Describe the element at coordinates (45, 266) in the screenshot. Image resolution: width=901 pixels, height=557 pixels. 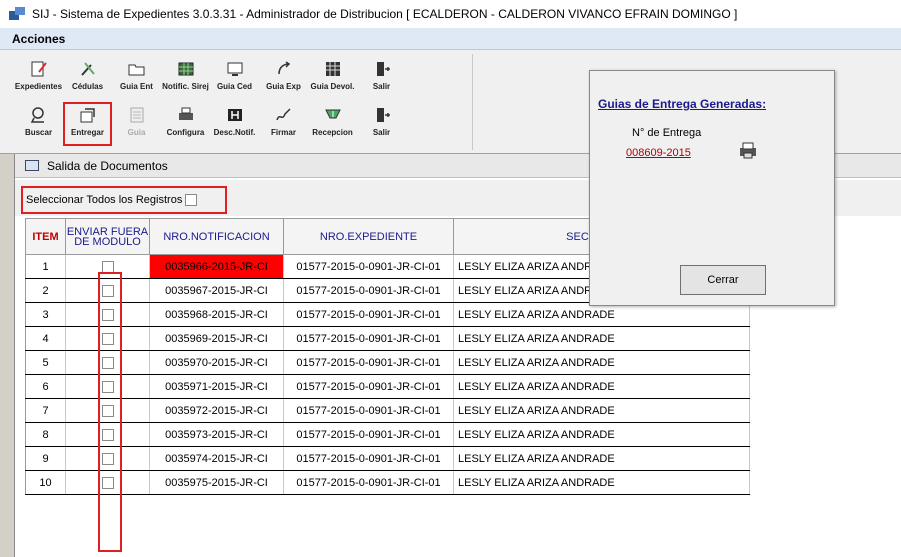
I see `item-cell: 1` at that location.